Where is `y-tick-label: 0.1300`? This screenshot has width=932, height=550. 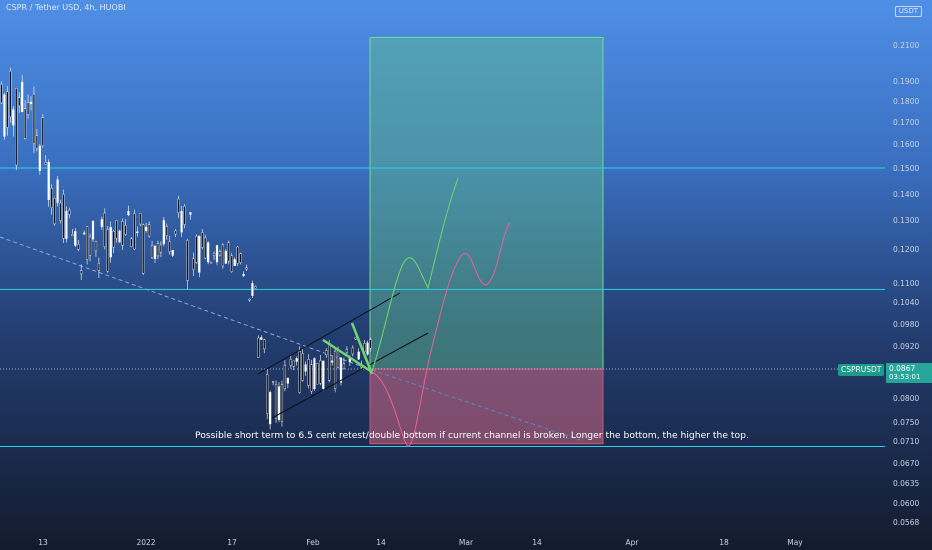 y-tick-label: 0.1300 is located at coordinates (906, 220).